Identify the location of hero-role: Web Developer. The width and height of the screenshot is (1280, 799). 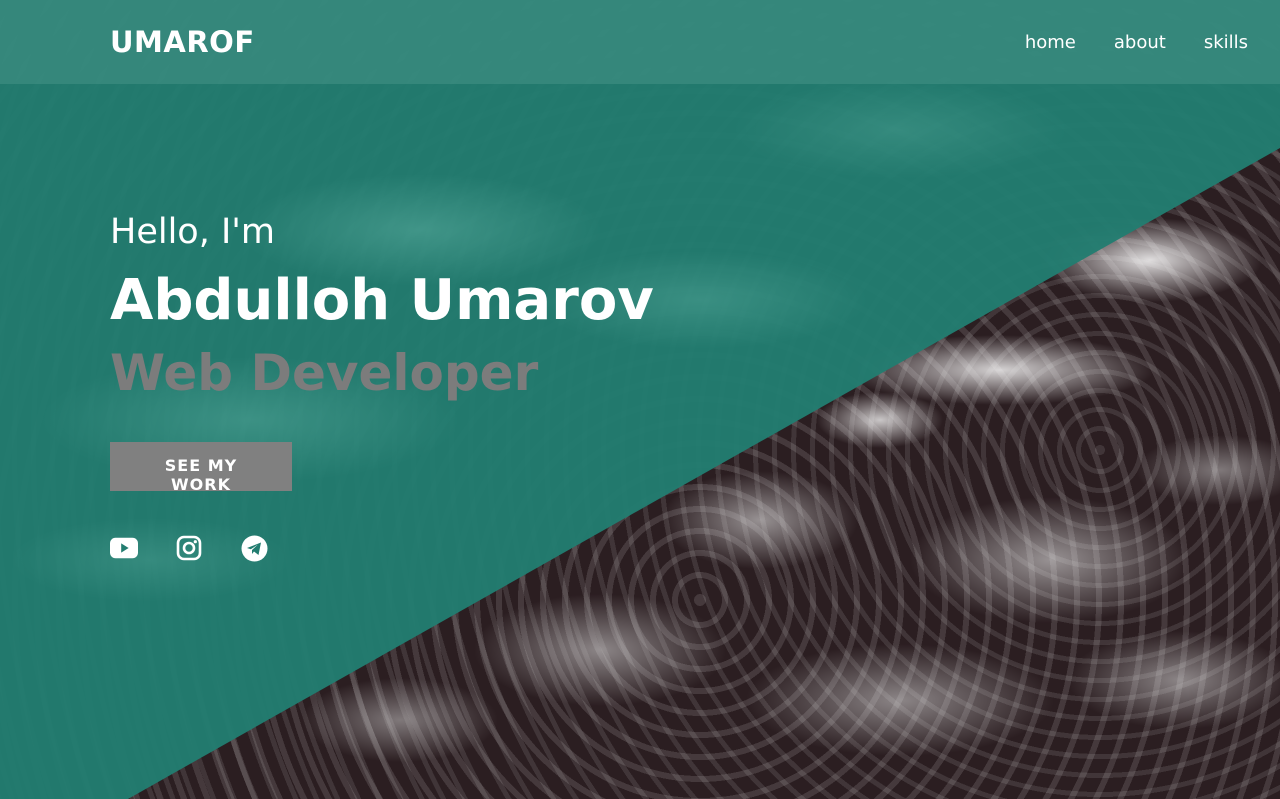
(324, 373).